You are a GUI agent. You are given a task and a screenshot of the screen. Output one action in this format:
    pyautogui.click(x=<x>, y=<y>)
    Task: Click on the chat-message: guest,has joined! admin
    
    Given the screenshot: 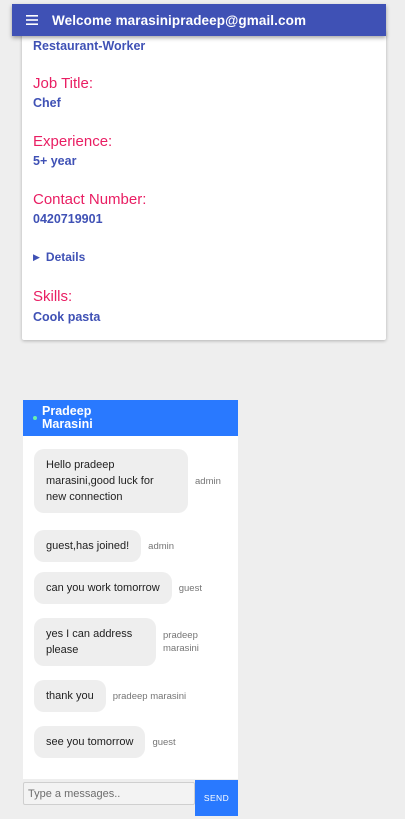 What is the action you would take?
    pyautogui.click(x=104, y=546)
    